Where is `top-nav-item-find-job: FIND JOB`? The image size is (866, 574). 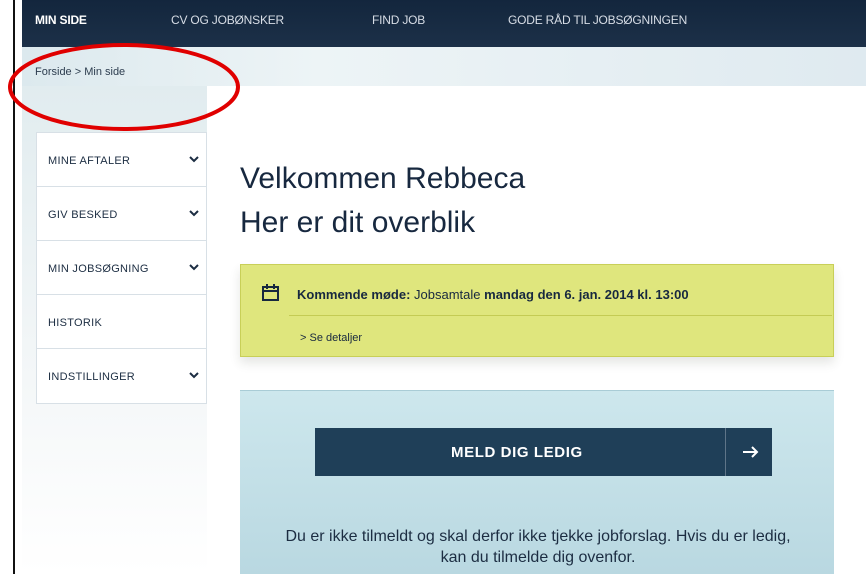 top-nav-item-find-job: FIND JOB is located at coordinates (398, 20).